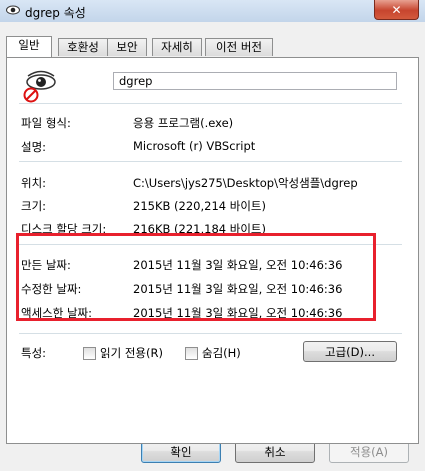 The height and width of the screenshot is (471, 425). I want to click on location-value: C:\Users\jys275\Desktop\악성샘플\dgrep, so click(245, 183).